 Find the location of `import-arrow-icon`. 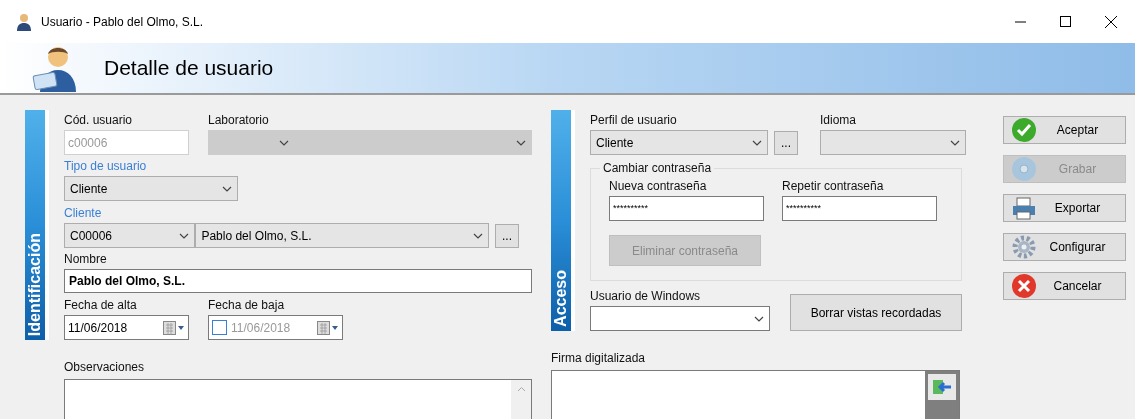

import-arrow-icon is located at coordinates (942, 387).